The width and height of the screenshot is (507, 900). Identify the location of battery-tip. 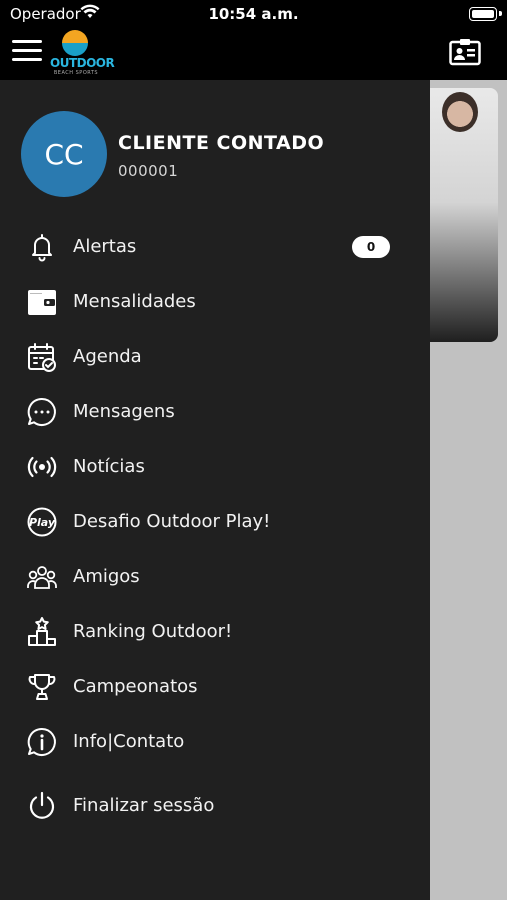
(500, 13).